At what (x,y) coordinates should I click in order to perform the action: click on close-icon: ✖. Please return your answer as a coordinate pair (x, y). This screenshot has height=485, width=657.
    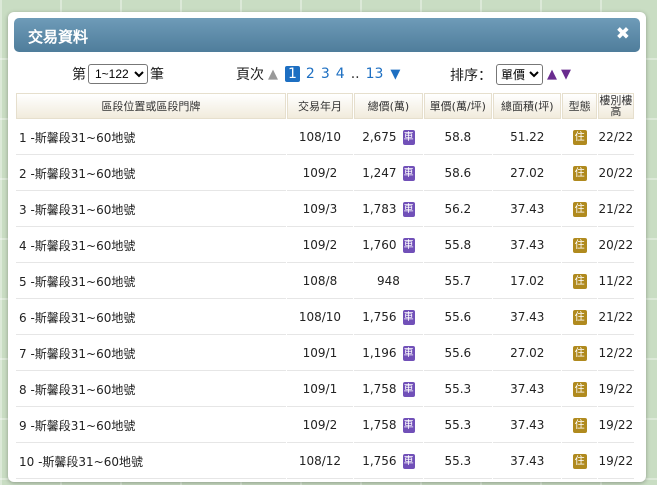
    Looking at the image, I should click on (623, 34).